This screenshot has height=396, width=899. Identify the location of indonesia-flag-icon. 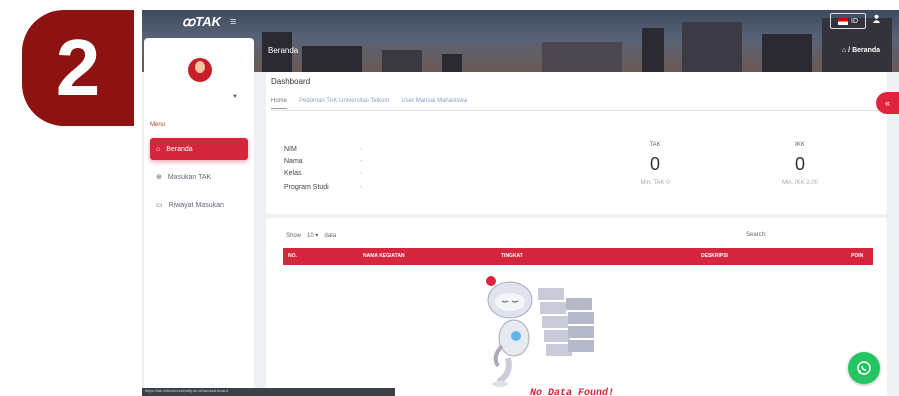
(843, 21).